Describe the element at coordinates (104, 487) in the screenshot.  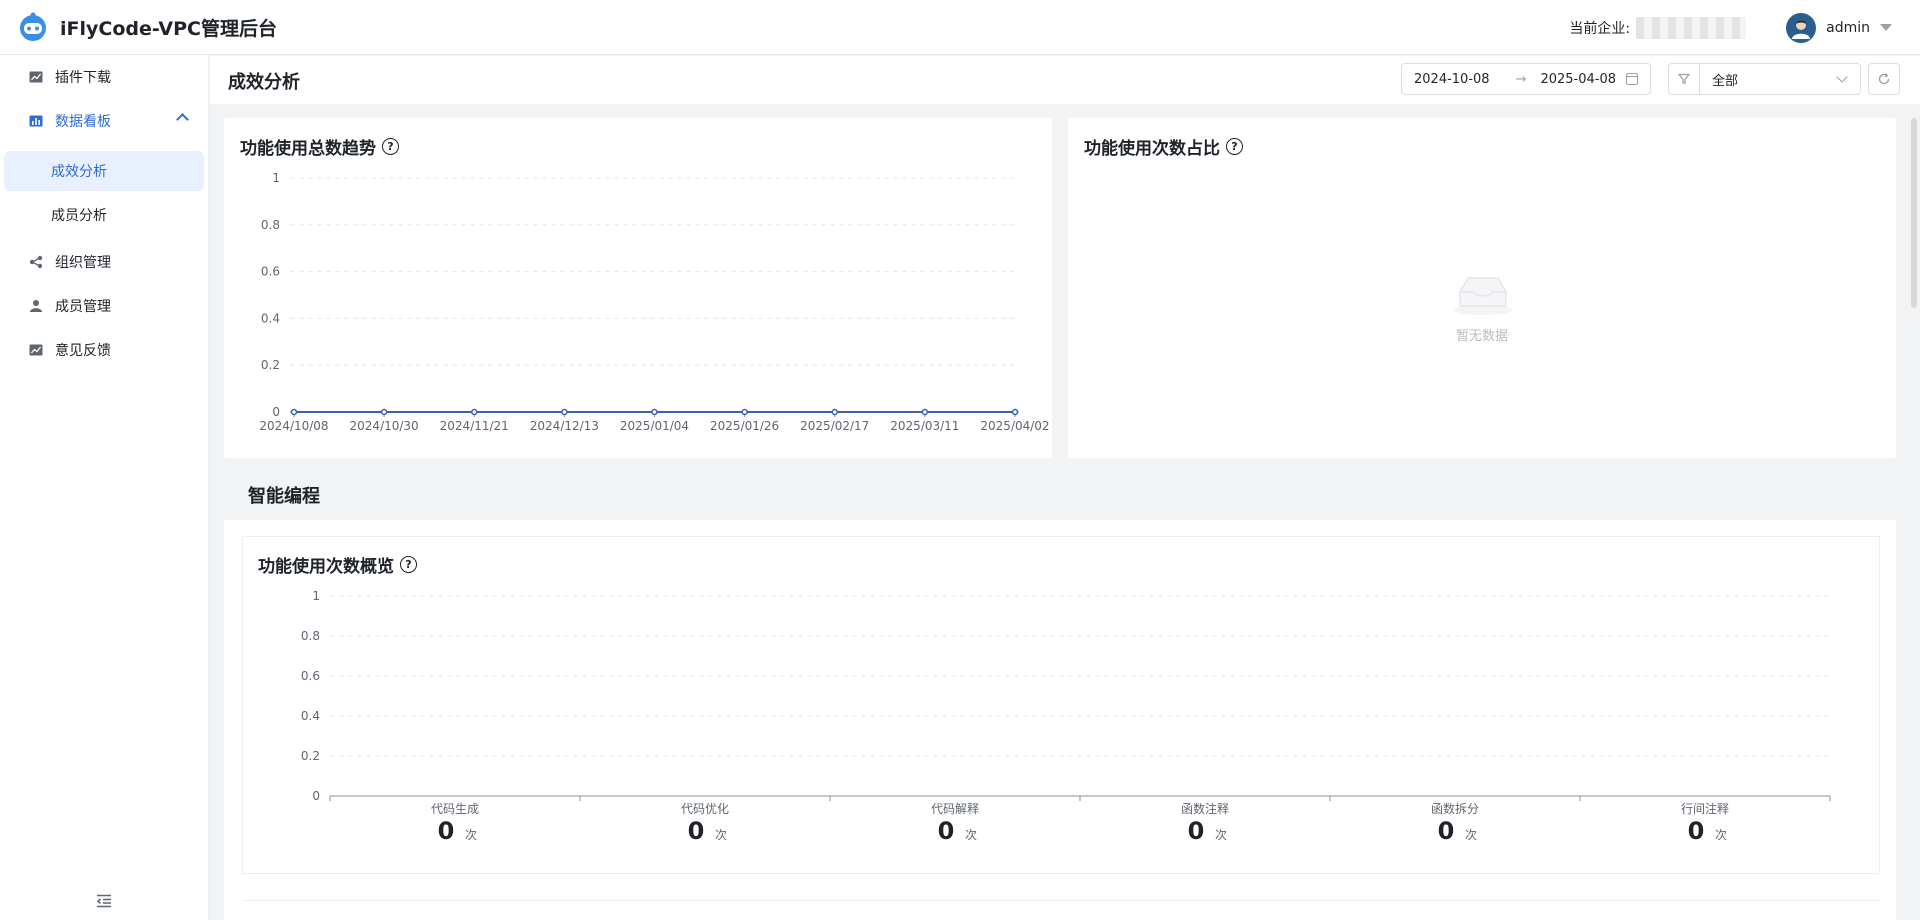
I see `sidebar: 插件下载 数据看板 成效分析 成员分析 组织管理 成员管理 意见反馈` at that location.